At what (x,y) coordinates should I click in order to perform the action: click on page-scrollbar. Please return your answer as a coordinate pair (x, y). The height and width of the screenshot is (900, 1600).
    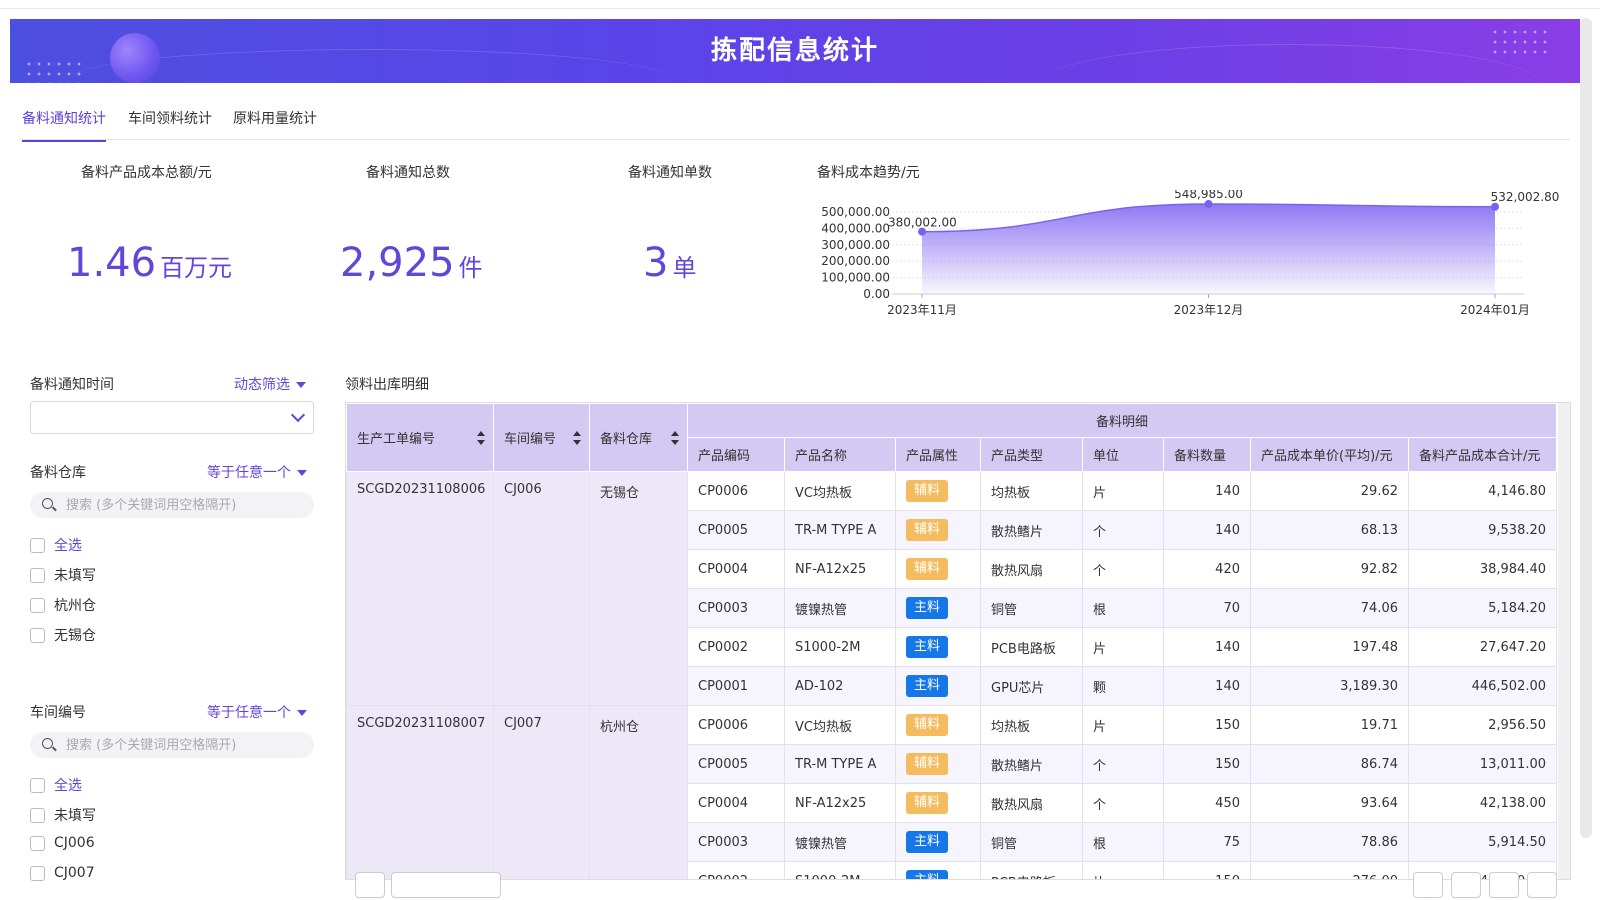
    Looking at the image, I should click on (1586, 428).